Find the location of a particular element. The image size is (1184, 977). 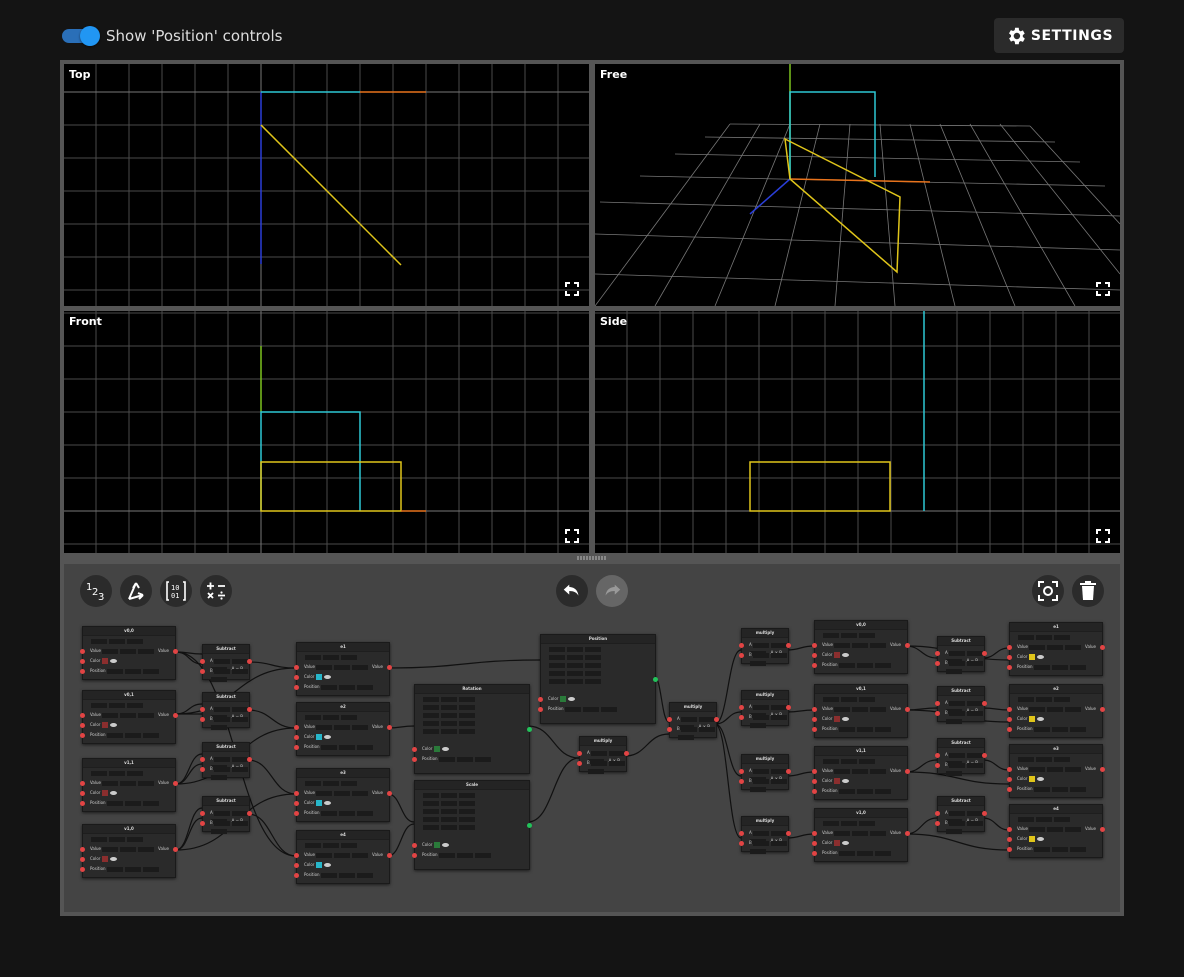

position-matrix-row-1-cell is located at coordinates (557, 657).